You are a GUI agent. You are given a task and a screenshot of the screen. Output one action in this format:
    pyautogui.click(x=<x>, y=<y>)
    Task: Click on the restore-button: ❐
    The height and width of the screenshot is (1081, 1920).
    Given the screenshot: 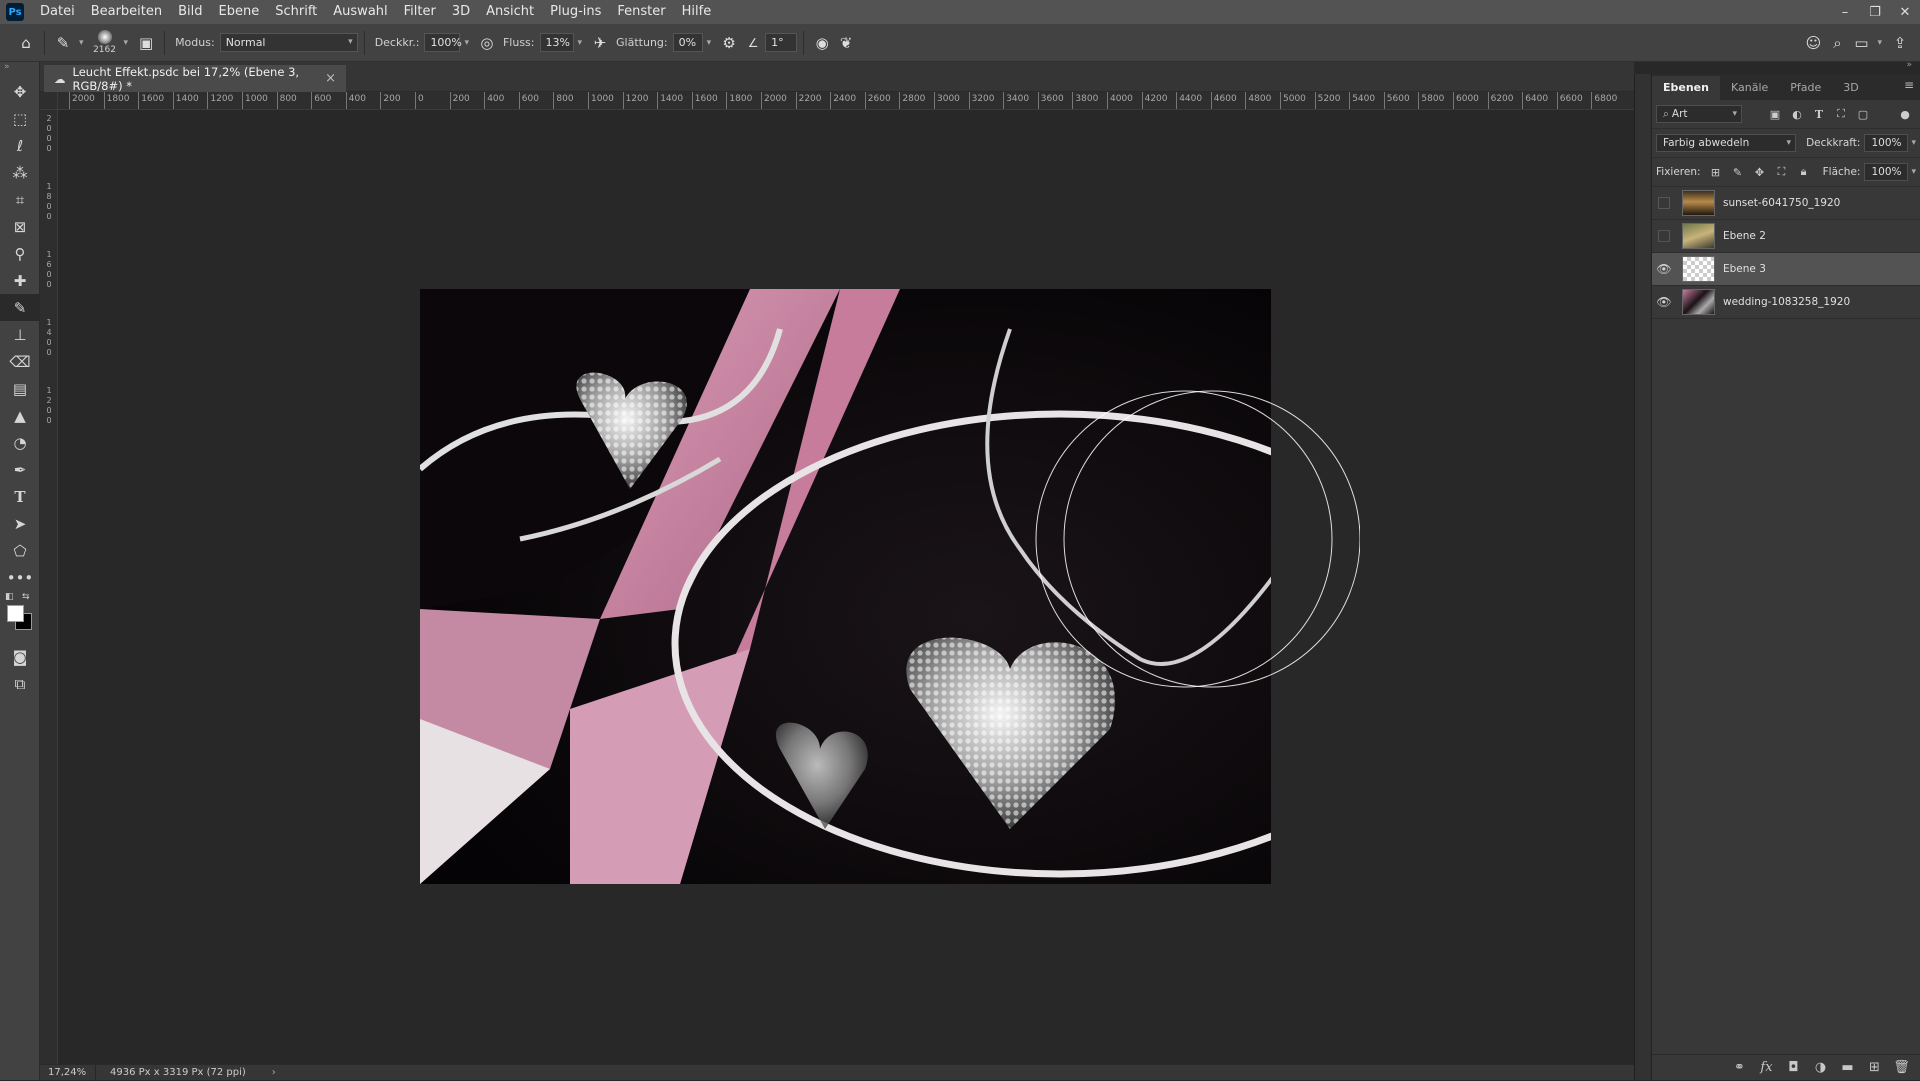 What is the action you would take?
    pyautogui.click(x=1875, y=12)
    